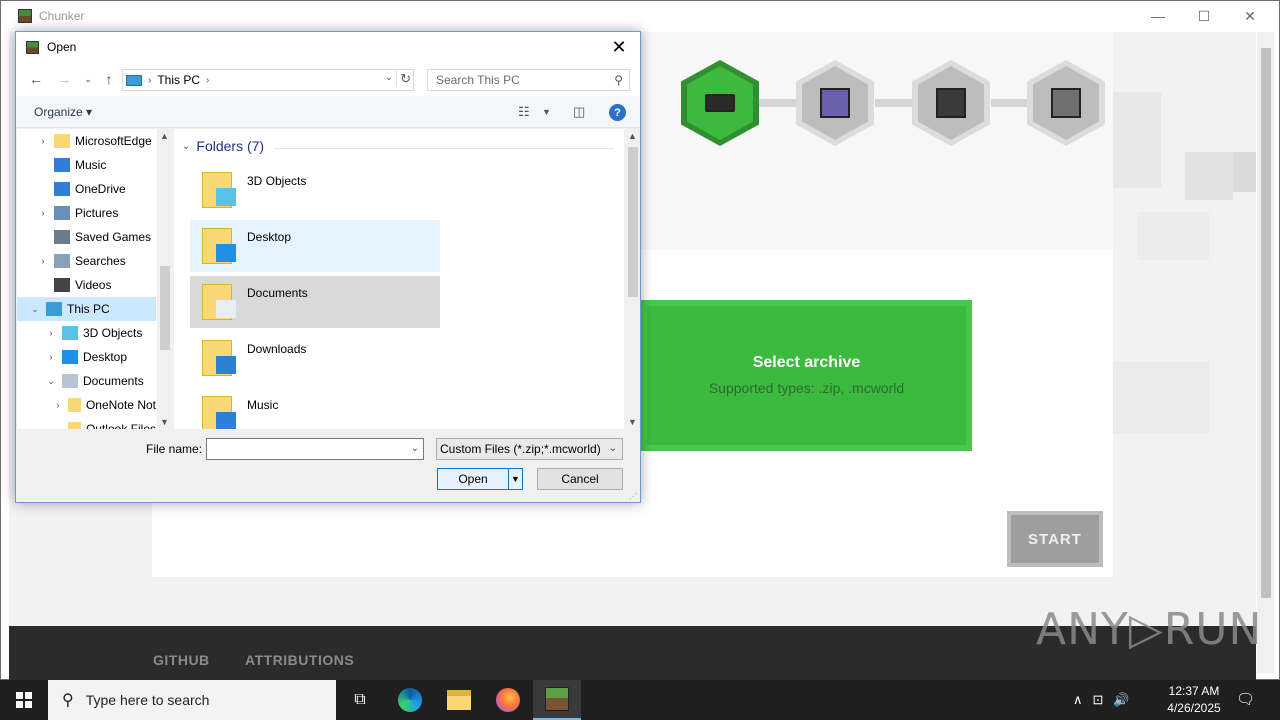 The height and width of the screenshot is (720, 1280). I want to click on file-name-label: File name:, so click(174, 449).